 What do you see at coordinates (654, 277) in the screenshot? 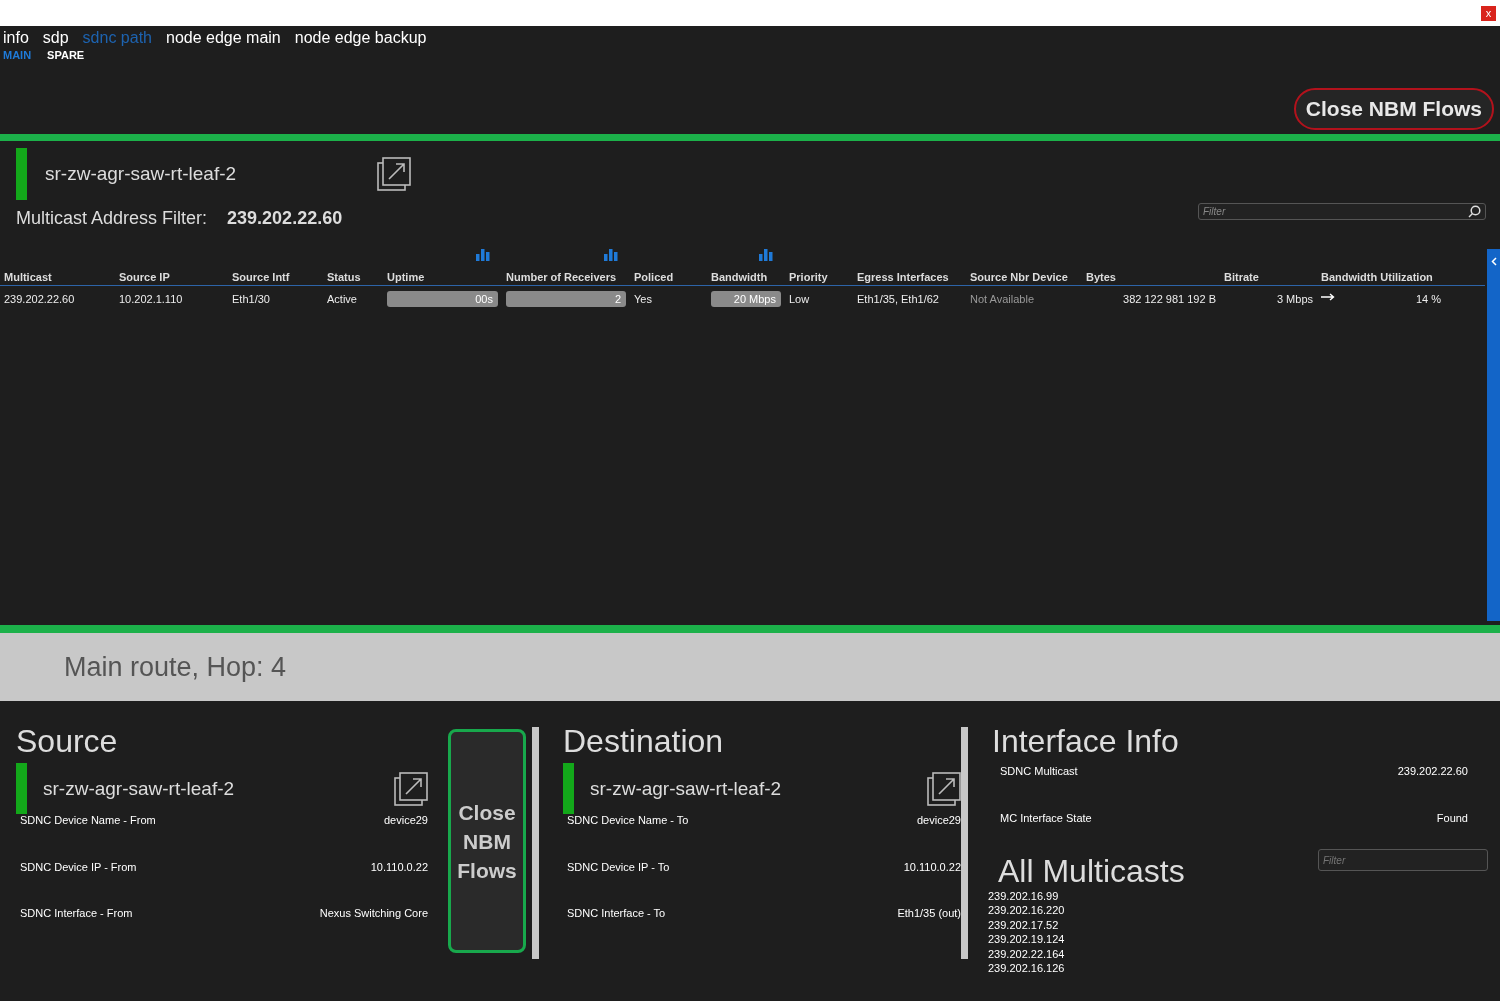
I see `column-header: Policed` at bounding box center [654, 277].